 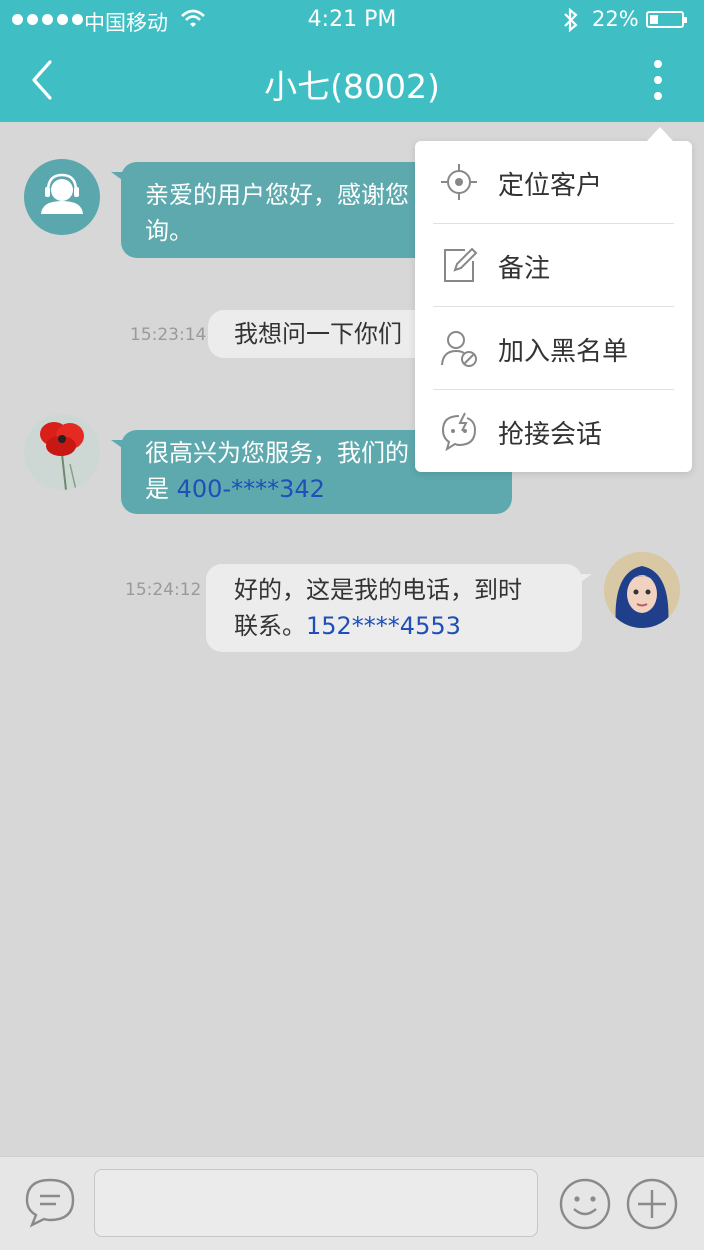 What do you see at coordinates (383, 626) in the screenshot?
I see `phone-link: 152****4553` at bounding box center [383, 626].